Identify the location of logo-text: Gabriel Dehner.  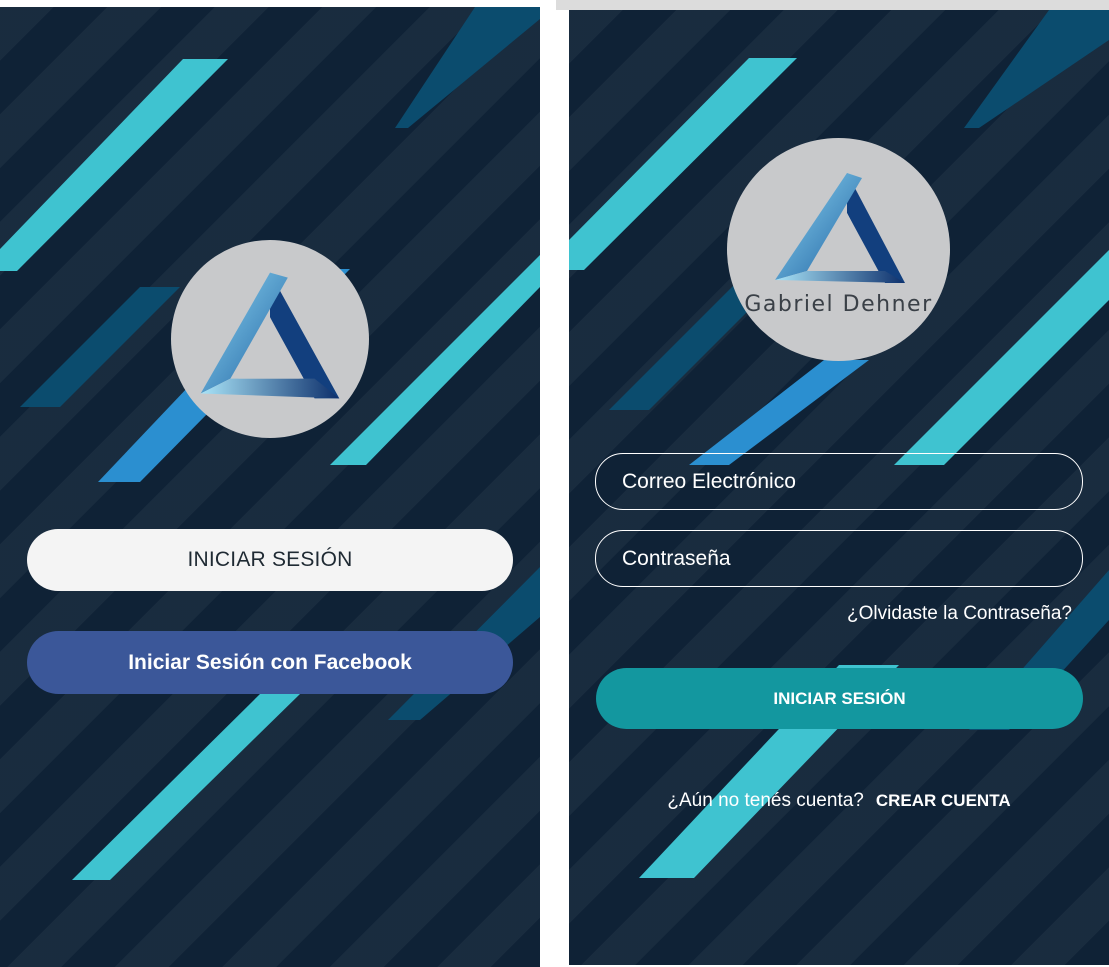
(838, 304).